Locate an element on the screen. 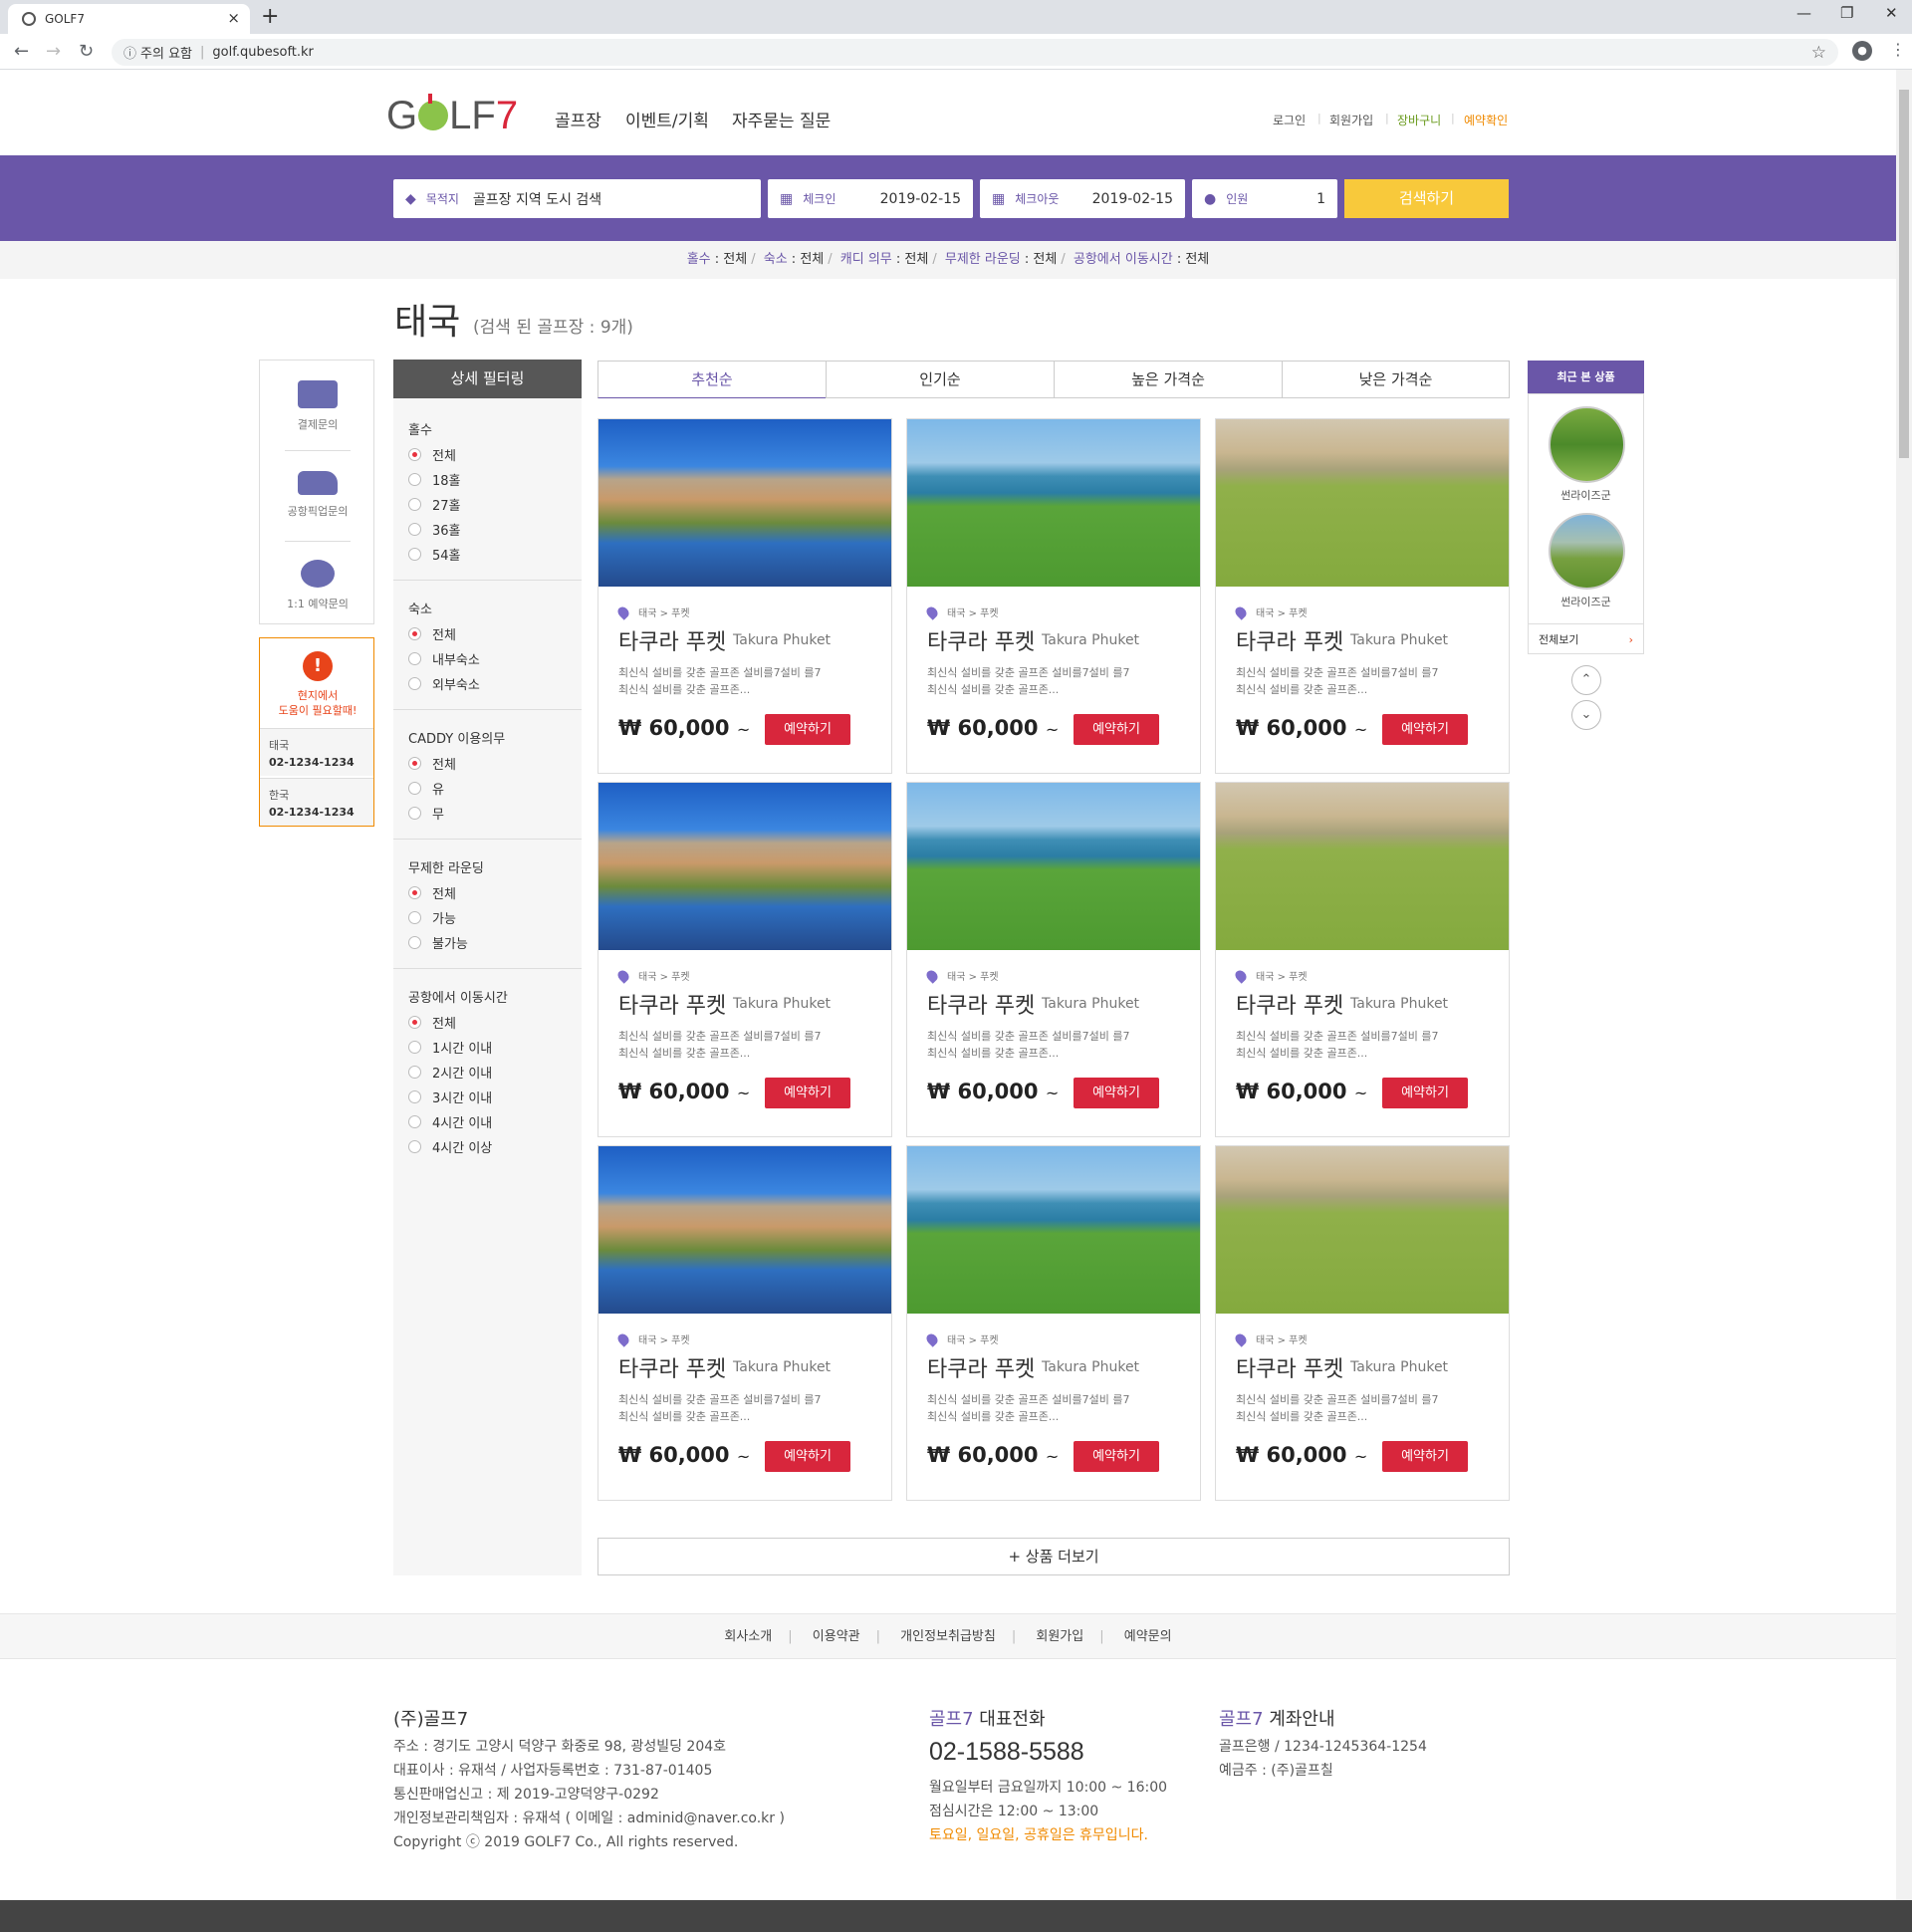  checkout-date: 2019-02-15 is located at coordinates (1132, 199).